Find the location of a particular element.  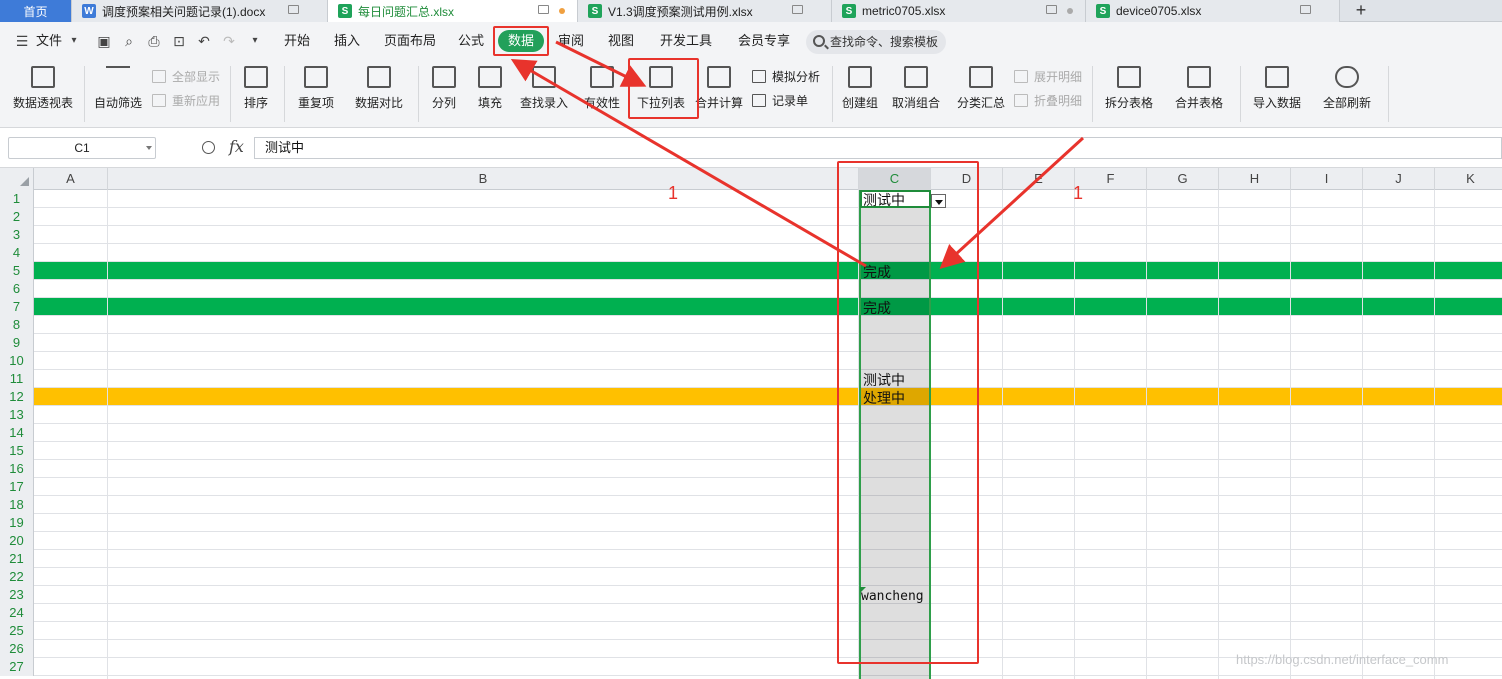

consolidate-button: 合并计算 is located at coordinates (719, 93).